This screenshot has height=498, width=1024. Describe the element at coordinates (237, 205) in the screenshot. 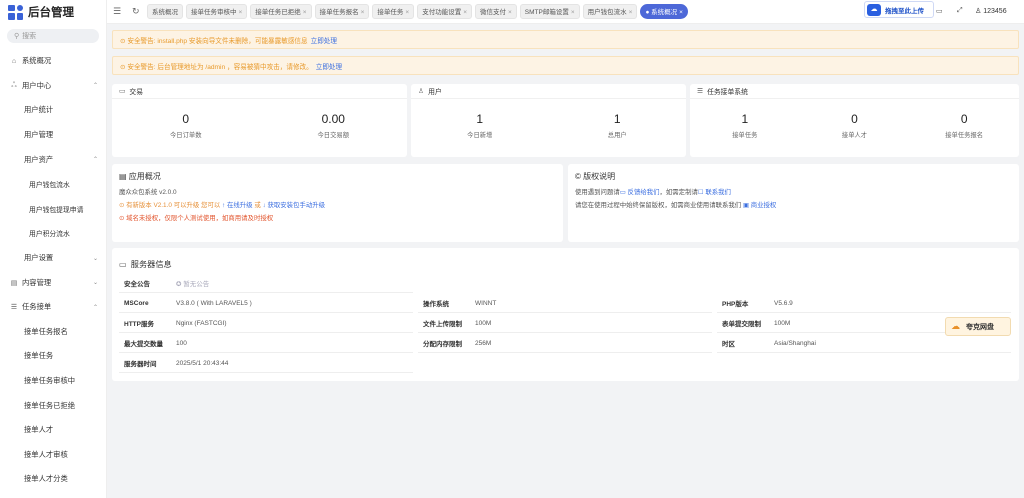

I see `online-upgrade-link: ↑ 在线升级` at that location.